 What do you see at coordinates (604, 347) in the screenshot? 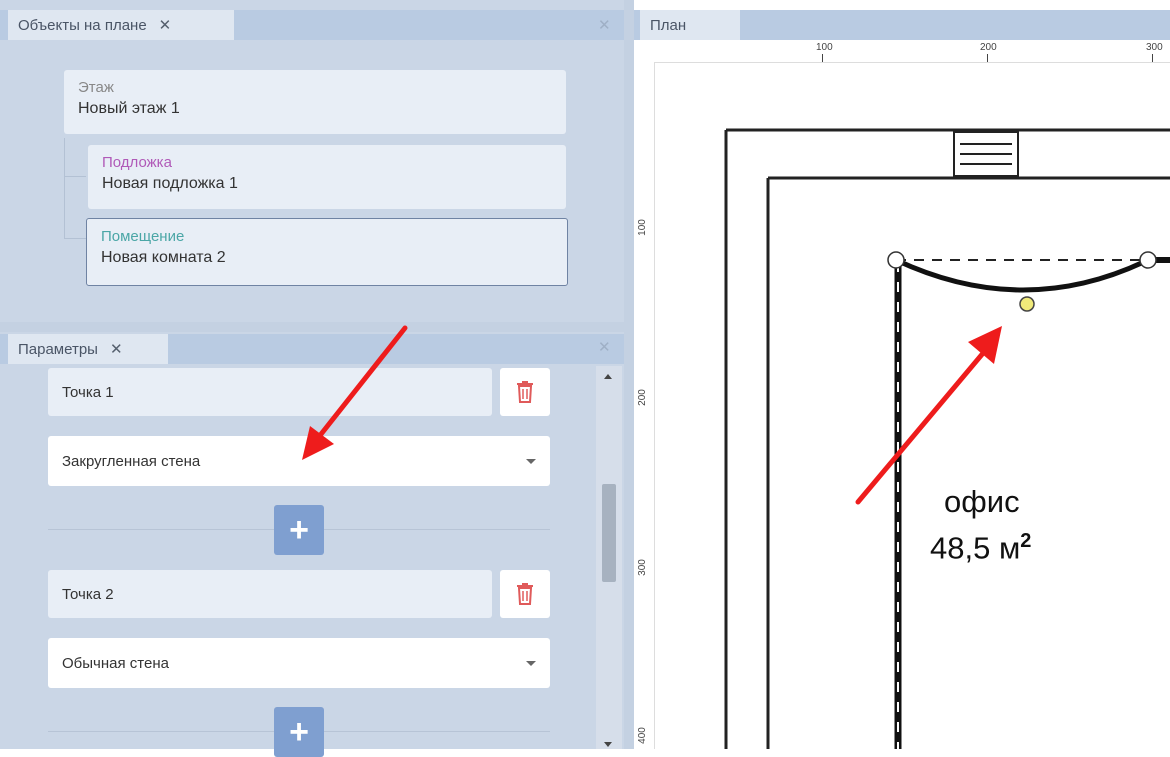
I see `params-panel-close-icon: ✕` at bounding box center [604, 347].